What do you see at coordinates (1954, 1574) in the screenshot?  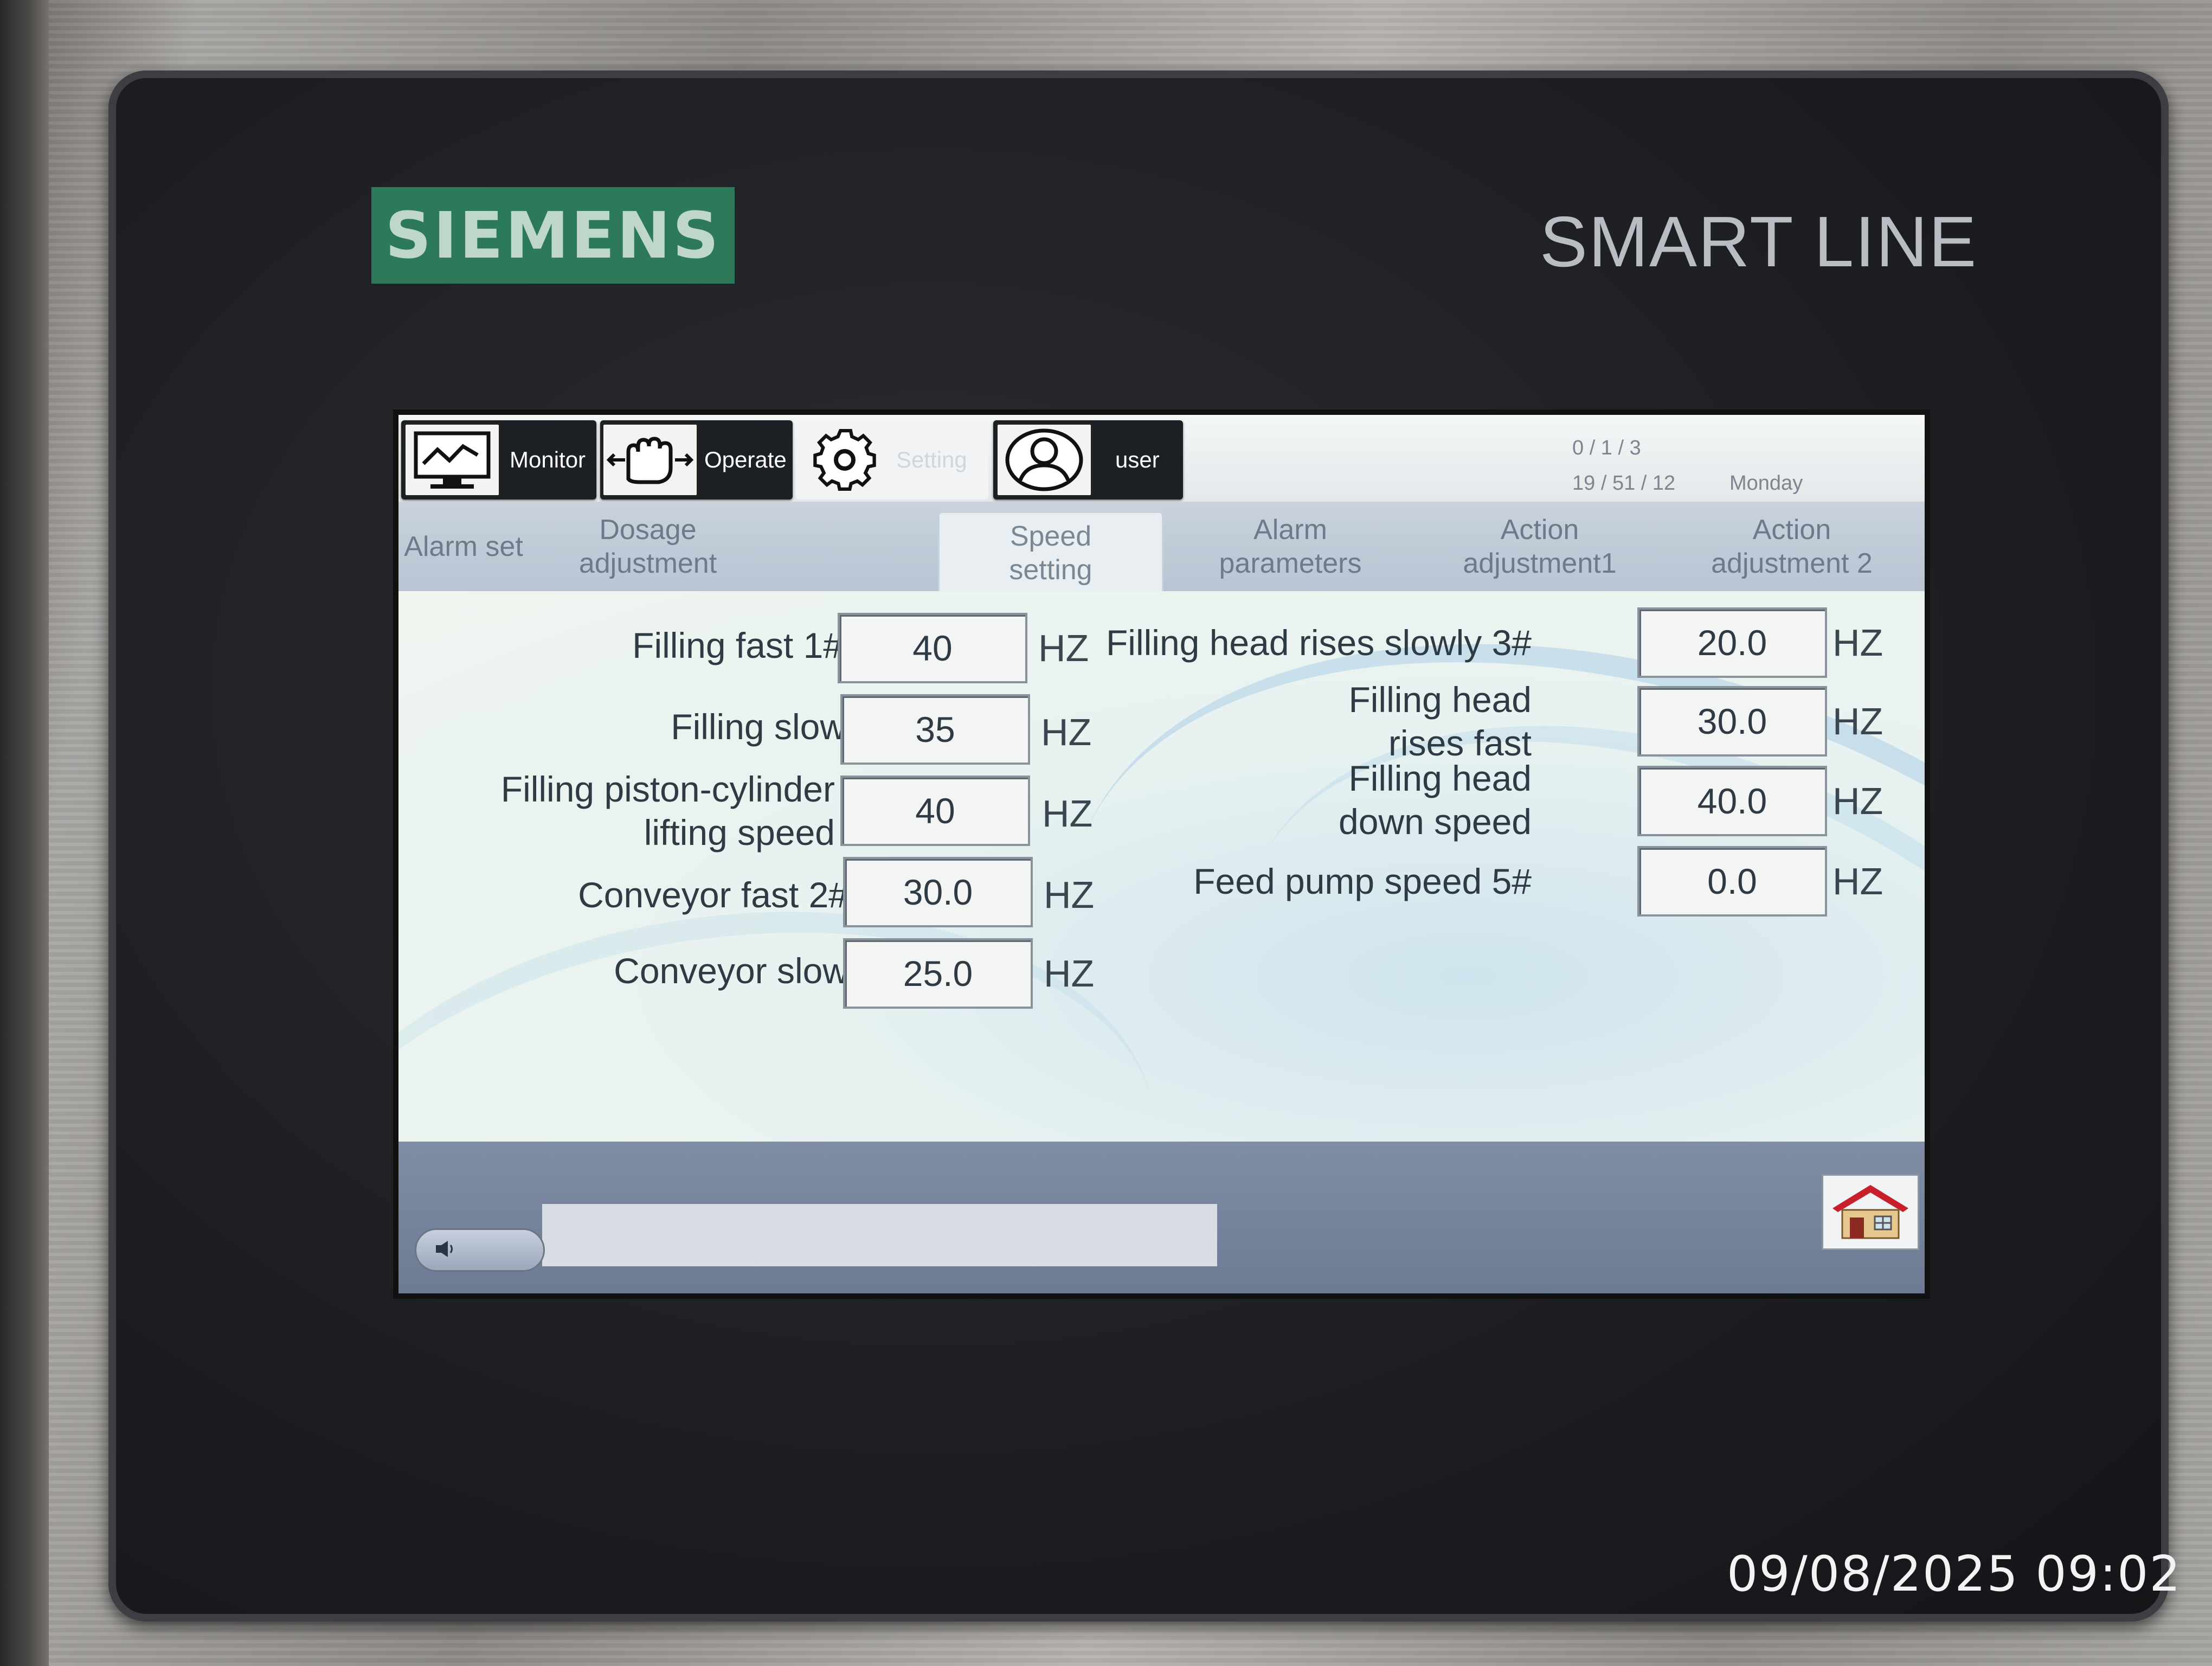 I see `photo-timestamp: 09/08/2025 09:02` at bounding box center [1954, 1574].